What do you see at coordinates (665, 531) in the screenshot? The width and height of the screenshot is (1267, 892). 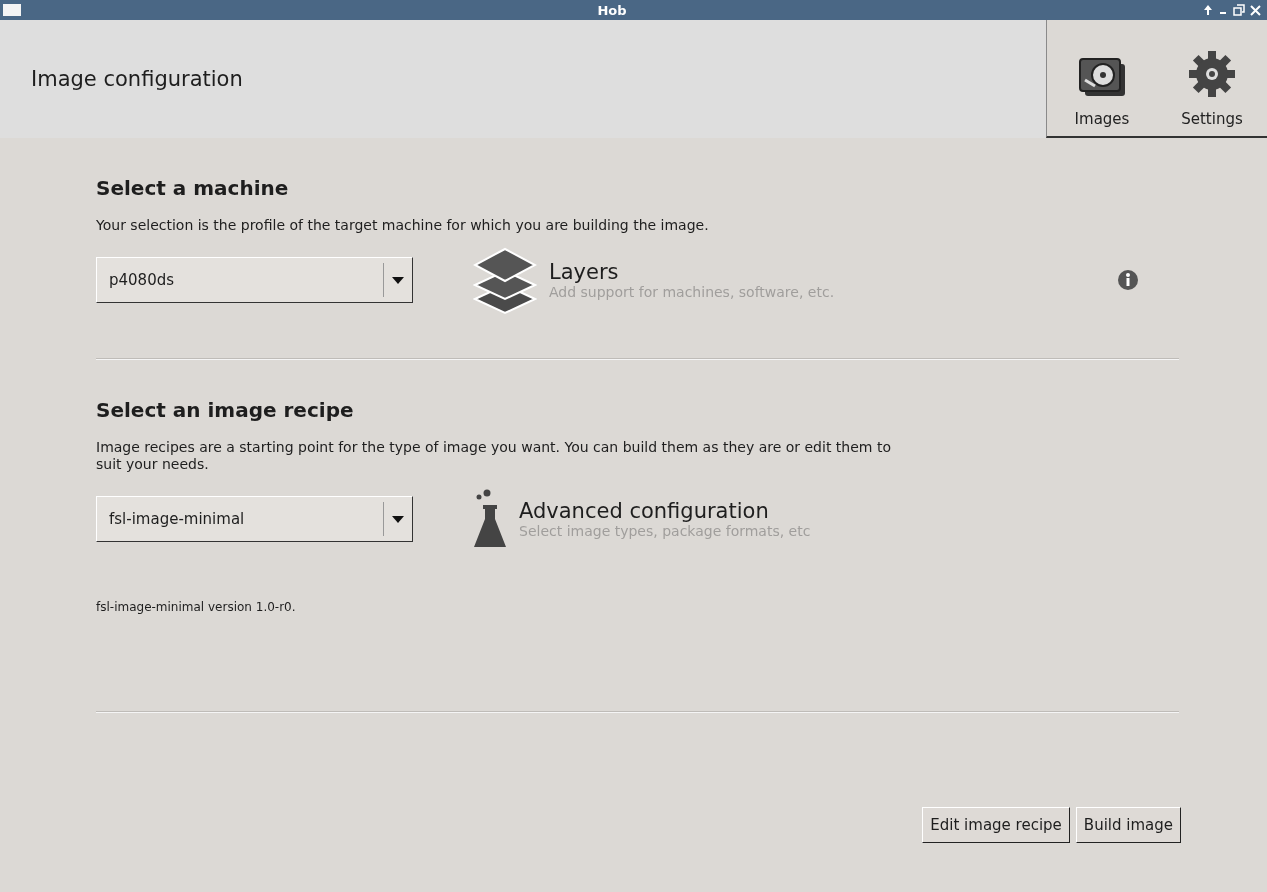 I see `link-subtitle: Select image types, package formats, etc` at bounding box center [665, 531].